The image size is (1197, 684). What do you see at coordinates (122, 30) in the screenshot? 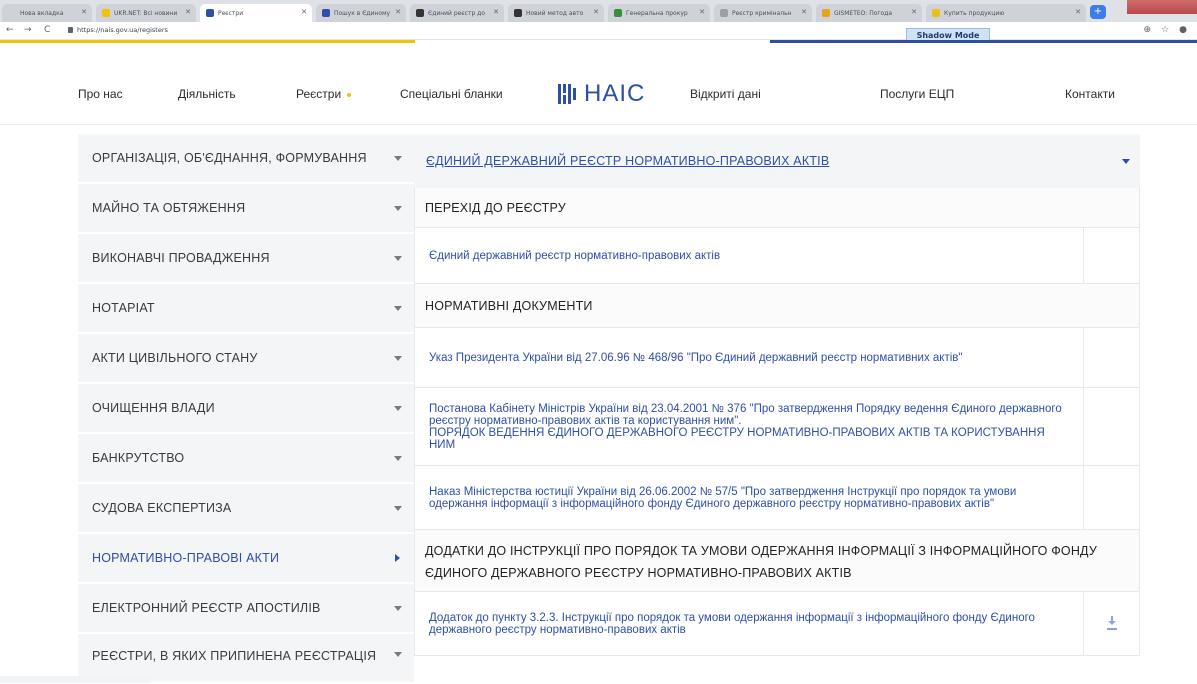
I see `url-text: https://nais.gov.ua/registers` at bounding box center [122, 30].